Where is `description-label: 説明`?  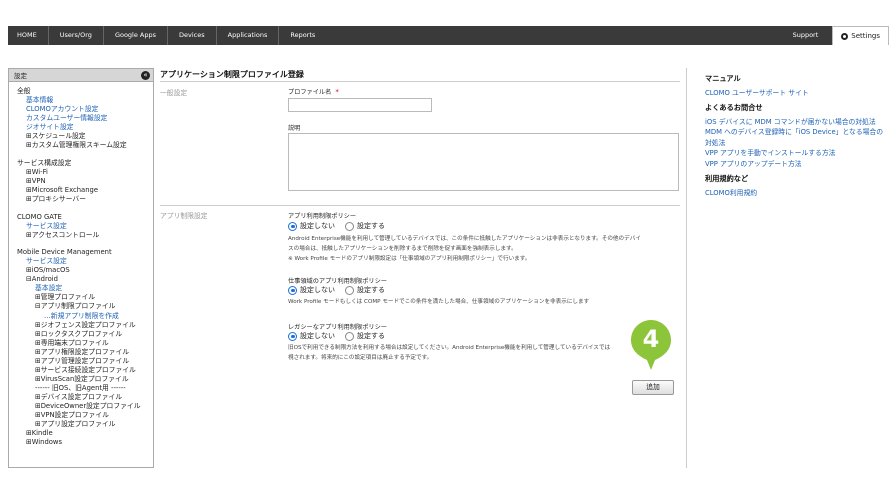
description-label: 説明 is located at coordinates (294, 128).